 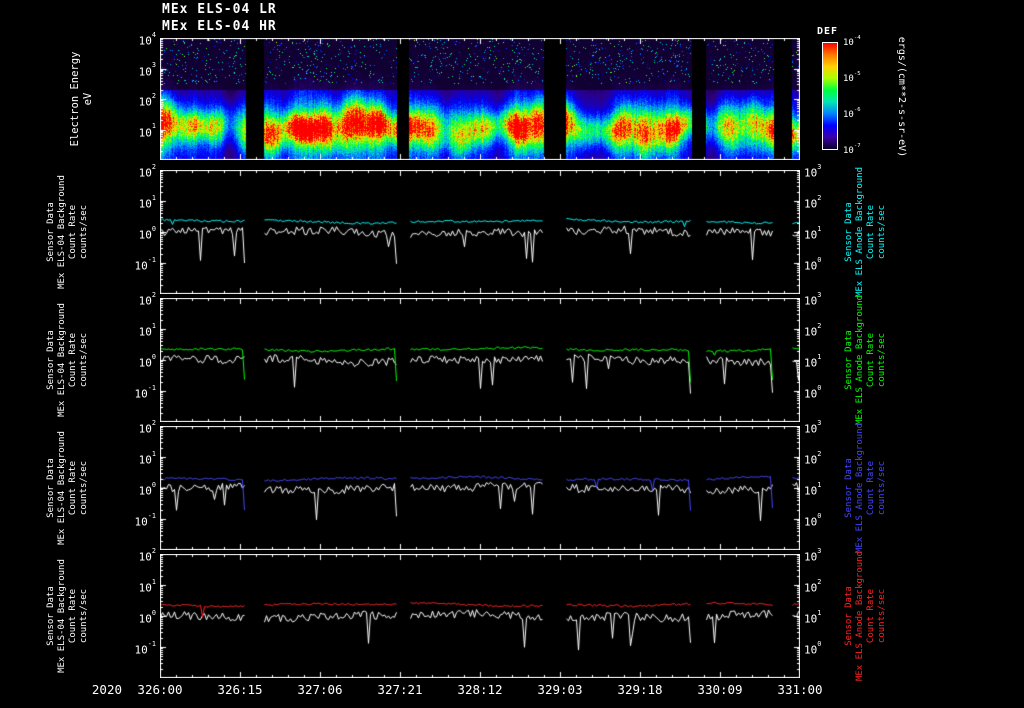 I want to click on x-tick-label: 326:00, so click(x=160, y=689).